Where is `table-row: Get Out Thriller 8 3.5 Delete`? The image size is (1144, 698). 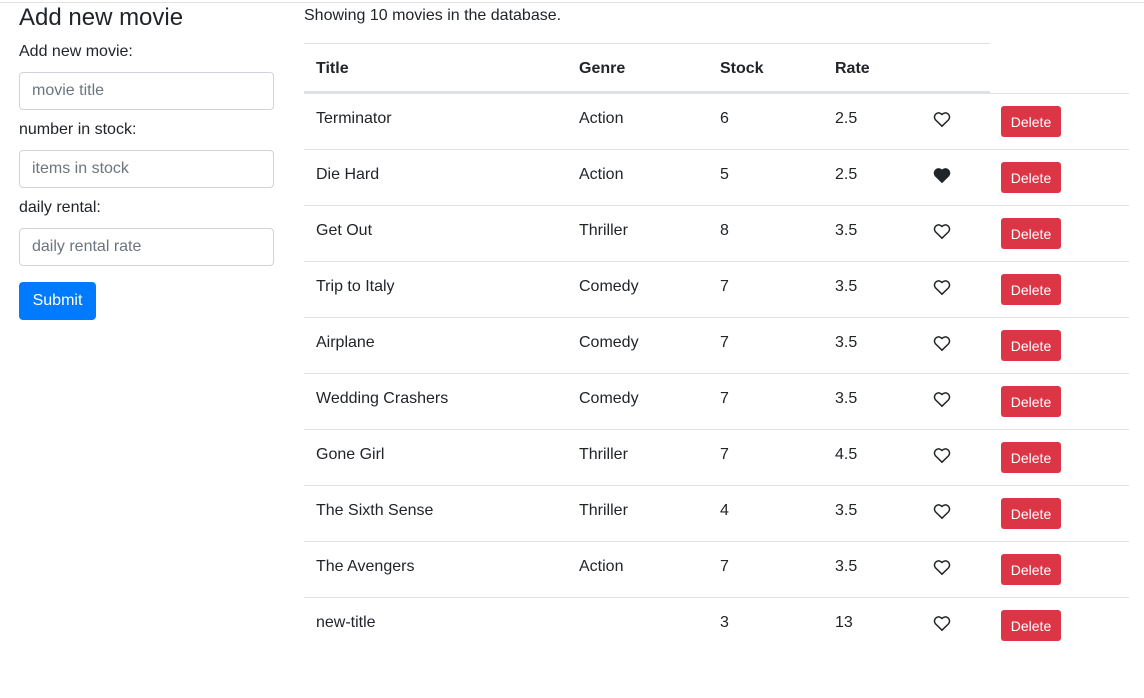 table-row: Get Out Thriller 8 3.5 Delete is located at coordinates (716, 233).